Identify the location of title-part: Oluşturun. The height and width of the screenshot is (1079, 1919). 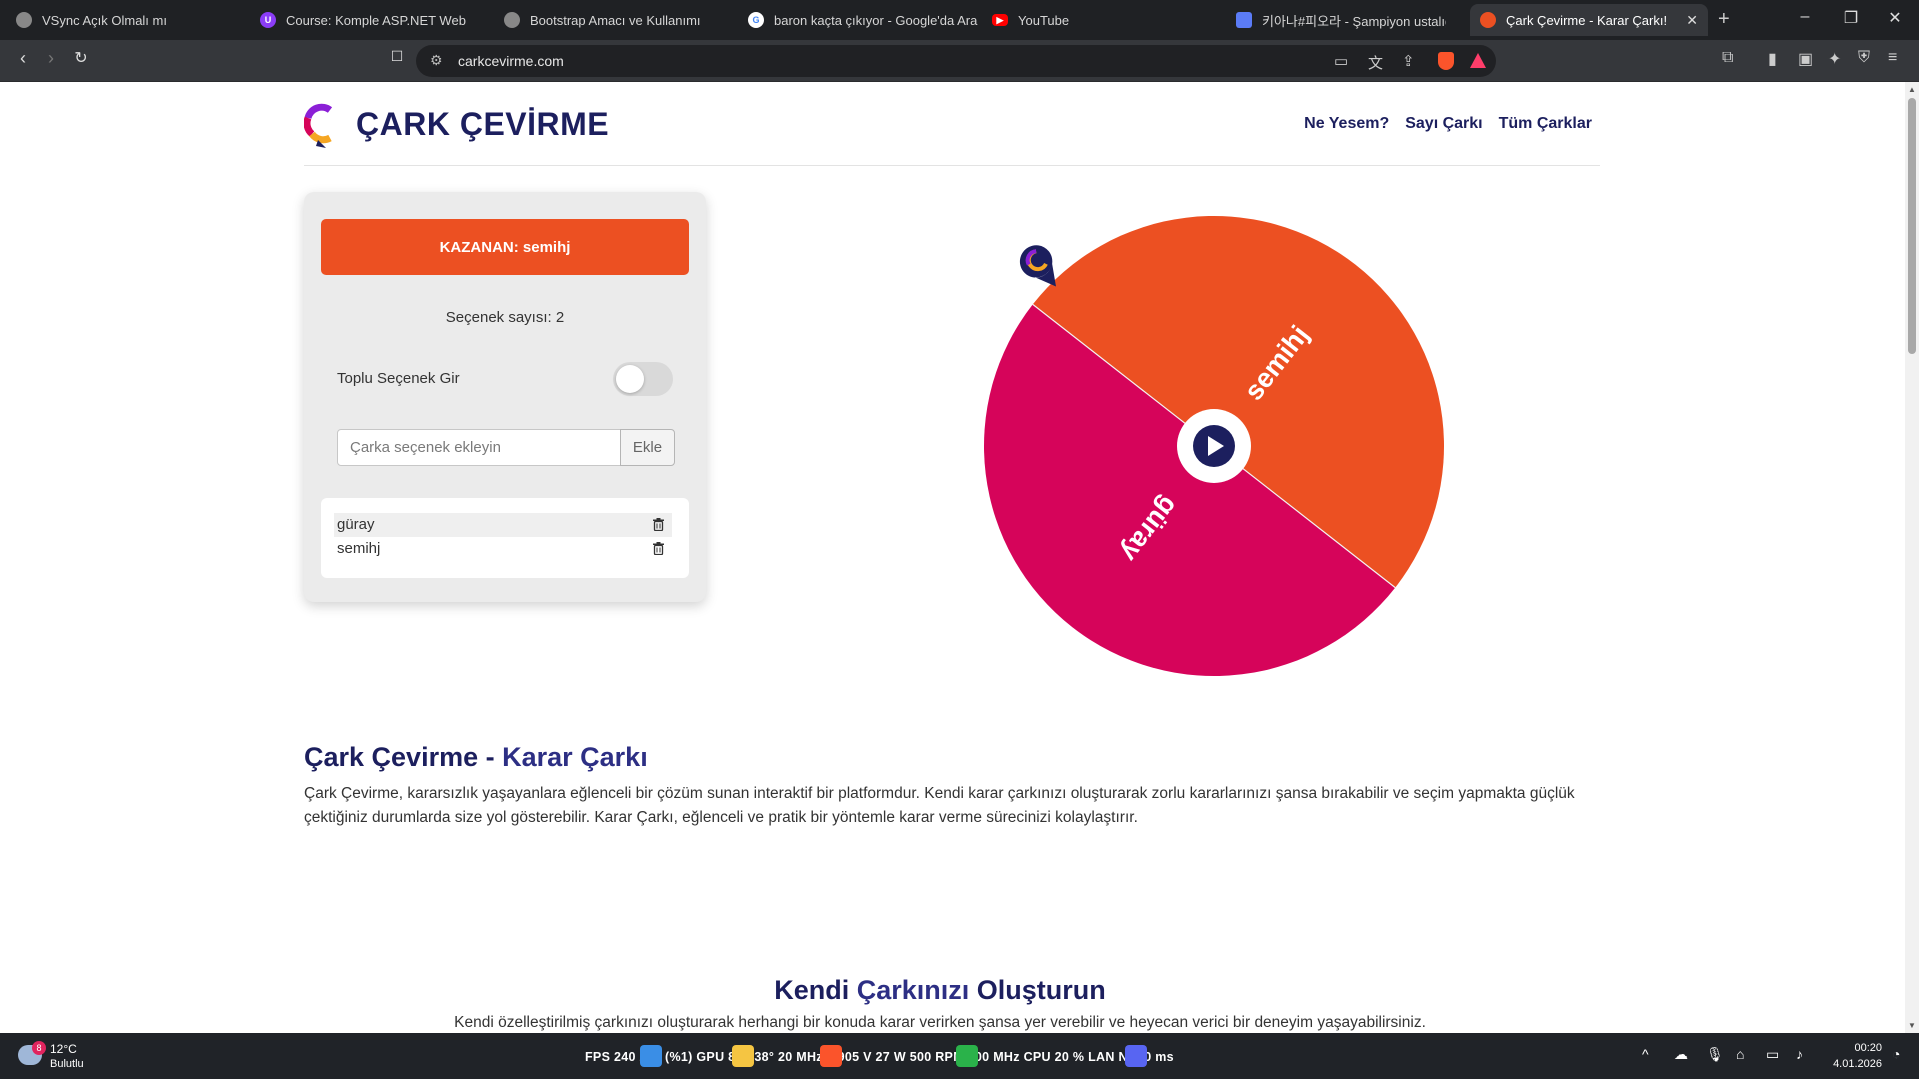
(1037, 990).